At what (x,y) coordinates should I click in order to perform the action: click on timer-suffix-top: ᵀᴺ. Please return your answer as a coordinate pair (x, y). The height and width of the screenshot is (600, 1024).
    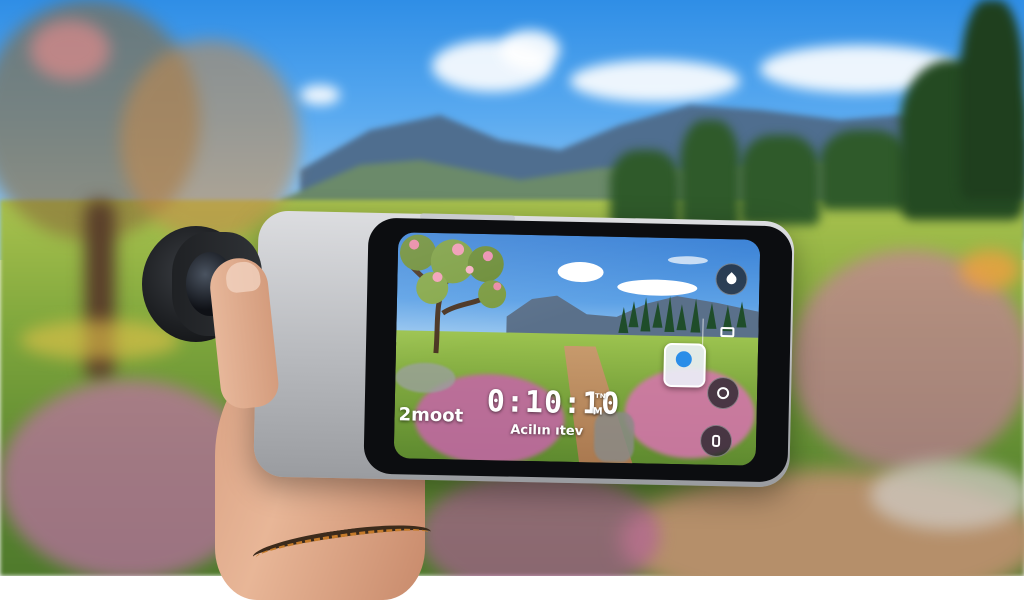
    Looking at the image, I should click on (600, 398).